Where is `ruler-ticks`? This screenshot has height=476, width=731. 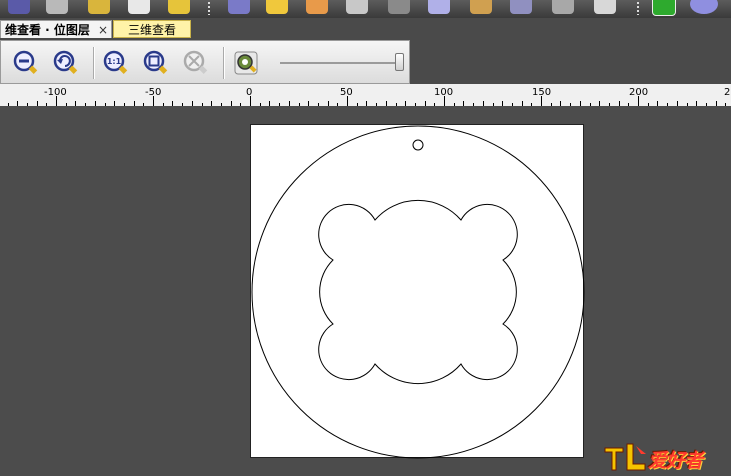 ruler-ticks is located at coordinates (367, 101).